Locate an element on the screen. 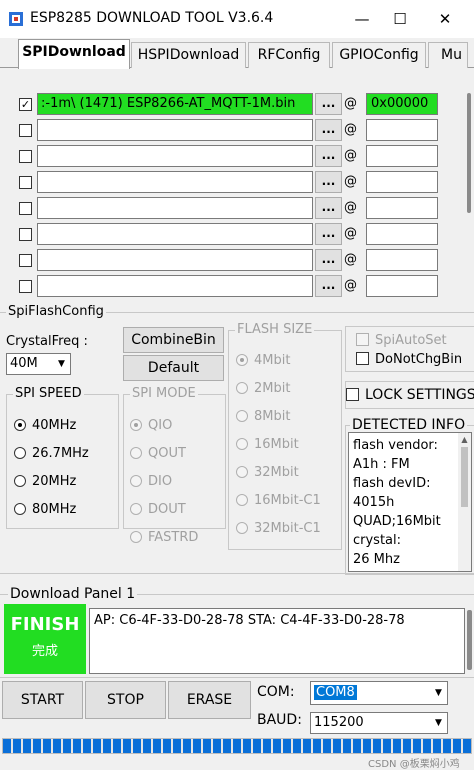 This screenshot has width=474, height=770. detected-info-line: 4015h is located at coordinates (374, 502).